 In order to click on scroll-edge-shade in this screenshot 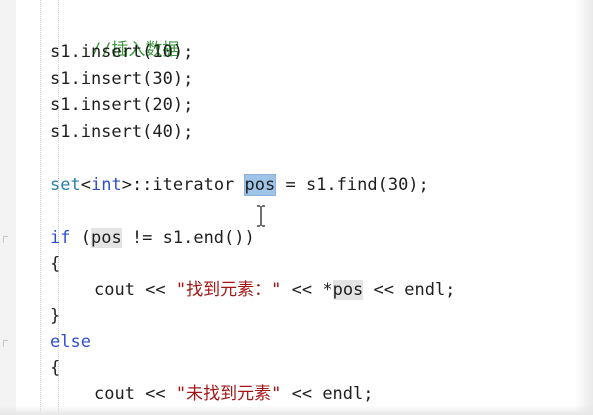, I will do `click(584, 207)`.